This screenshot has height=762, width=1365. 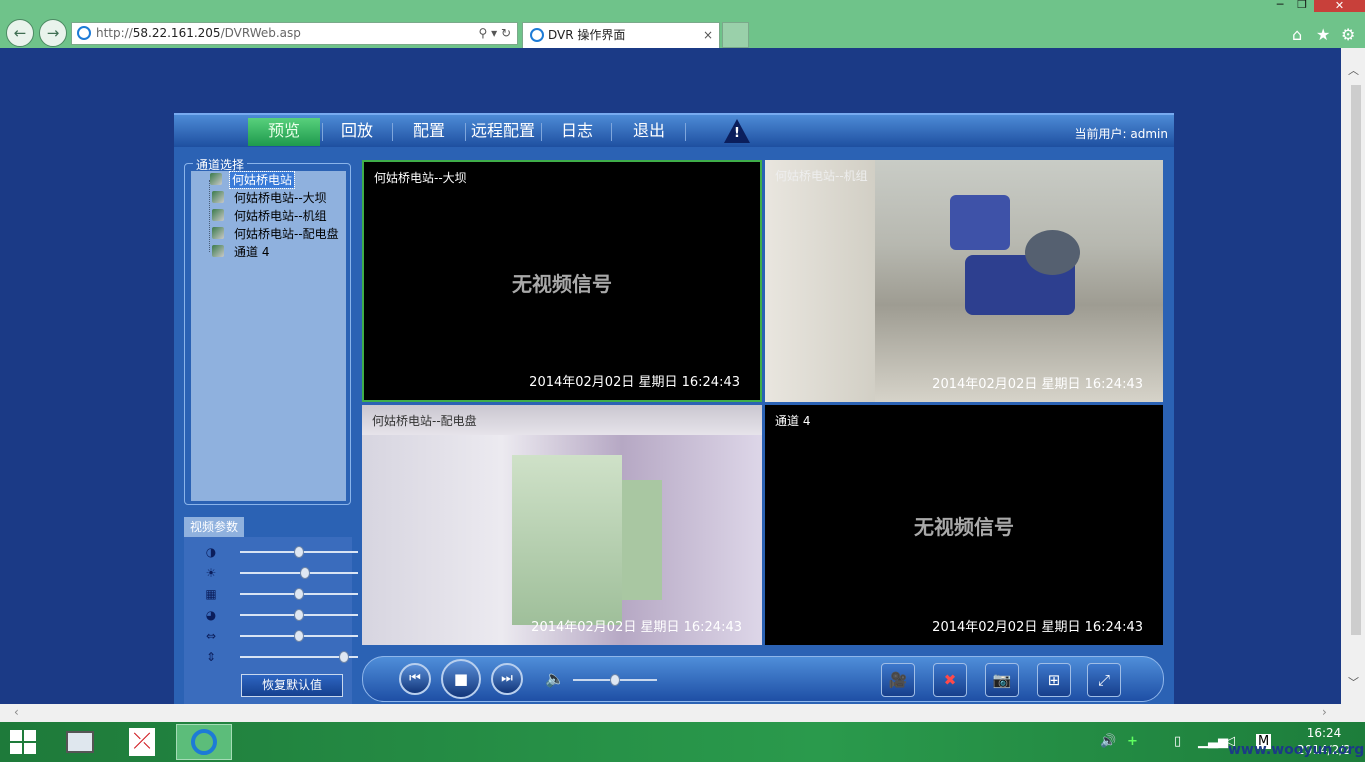 I want to click on scroll-left-icon: ‹, so click(x=16, y=712).